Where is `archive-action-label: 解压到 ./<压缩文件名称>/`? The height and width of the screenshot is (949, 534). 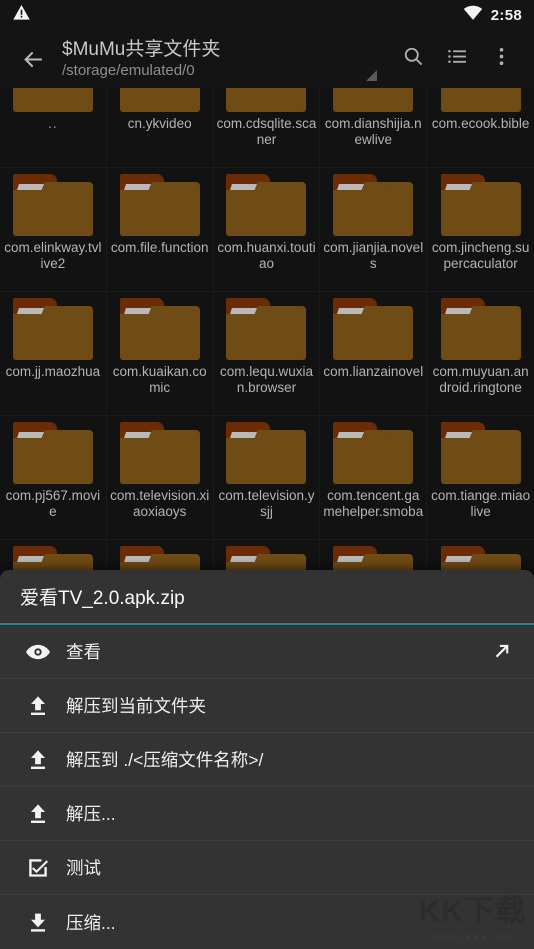 archive-action-label: 解压到 ./<压缩文件名称>/ is located at coordinates (165, 760).